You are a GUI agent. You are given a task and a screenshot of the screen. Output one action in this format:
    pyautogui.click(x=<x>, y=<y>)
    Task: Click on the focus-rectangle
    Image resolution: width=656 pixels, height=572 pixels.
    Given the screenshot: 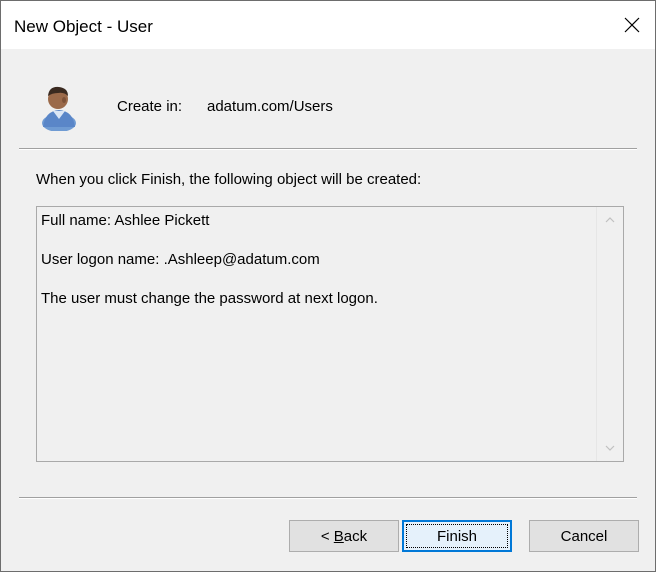 What is the action you would take?
    pyautogui.click(x=457, y=536)
    